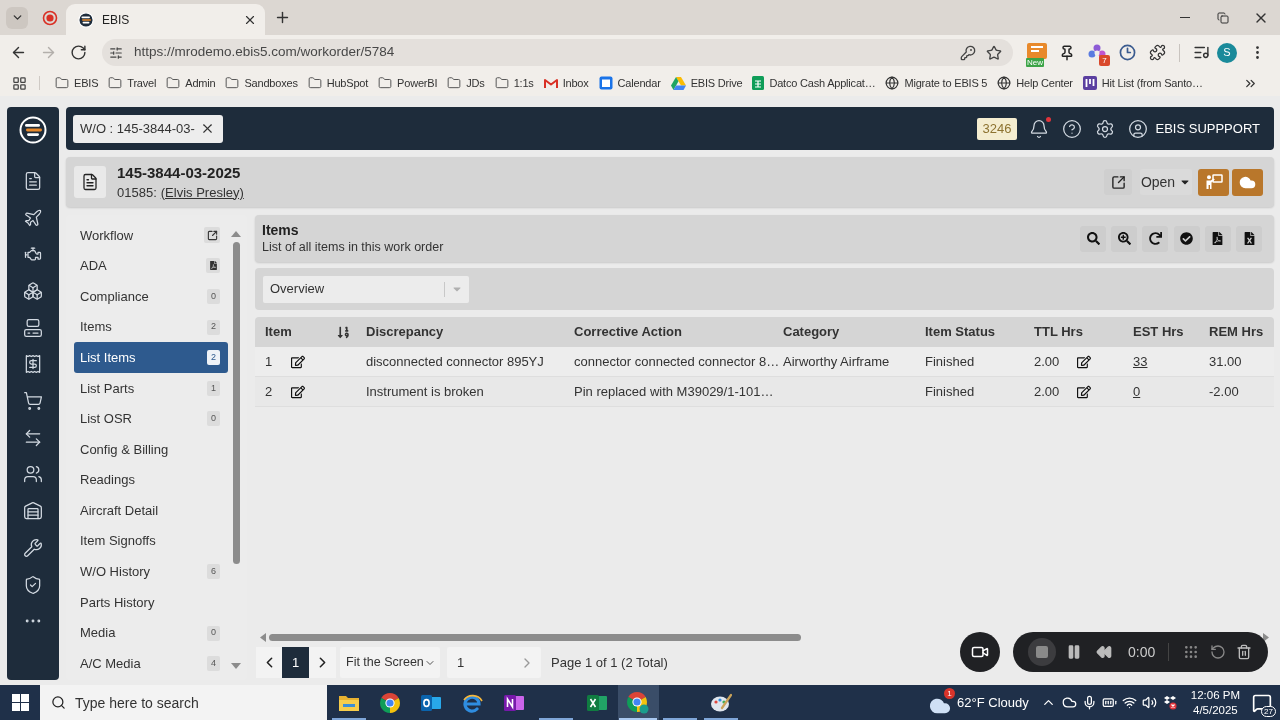 This screenshot has height=720, width=1280. Describe the element at coordinates (295, 662) in the screenshot. I see `page-button: 1` at that location.